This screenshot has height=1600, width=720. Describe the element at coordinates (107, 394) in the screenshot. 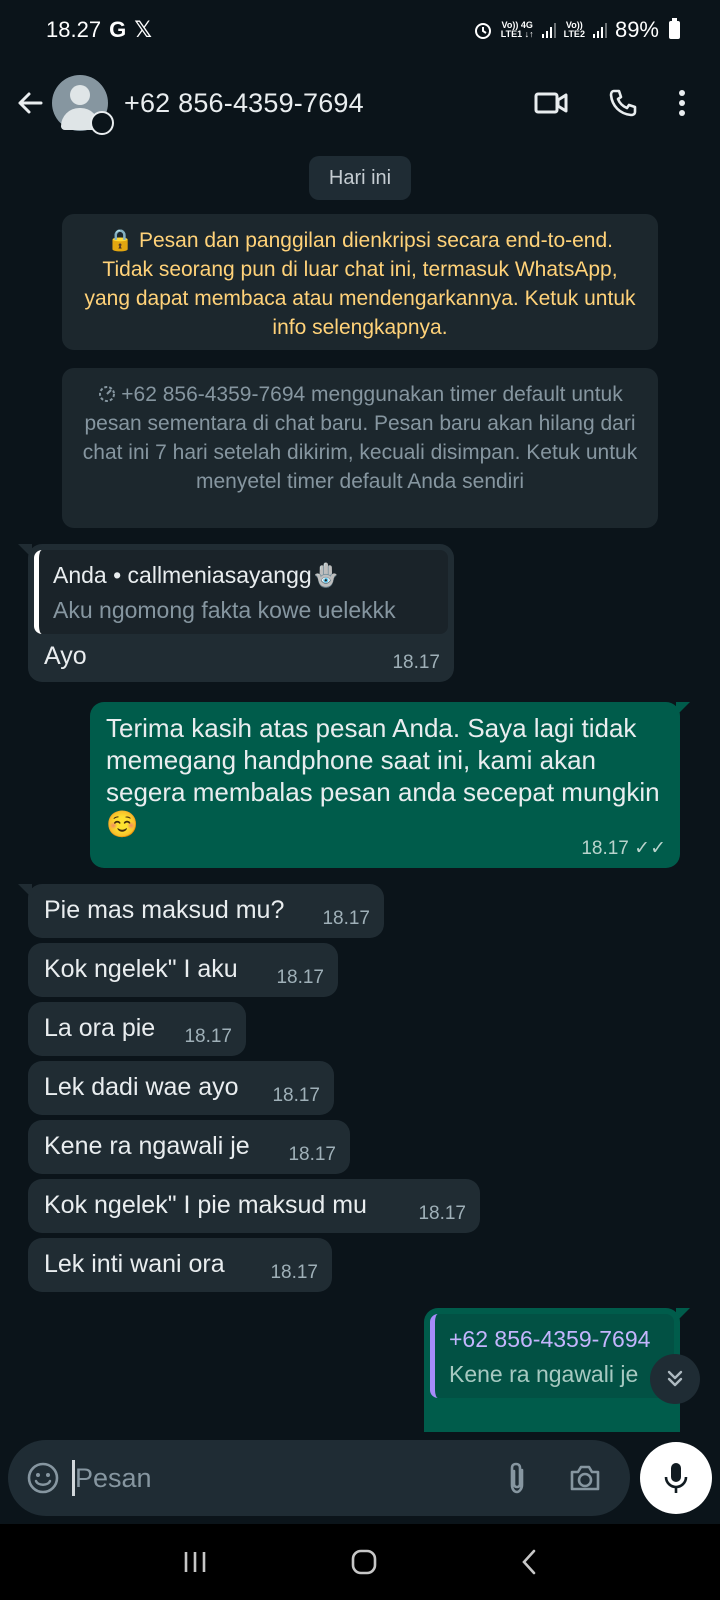

I see `timer-icon` at that location.